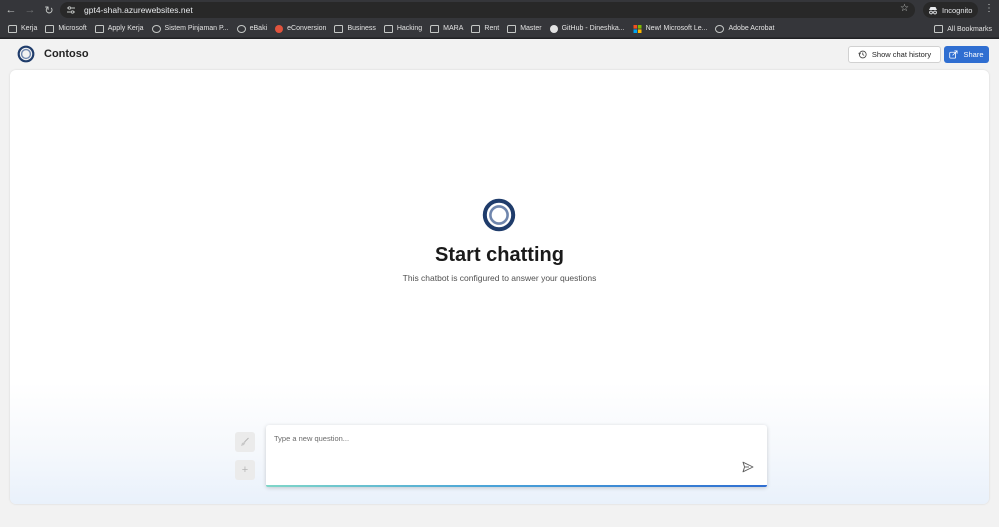 This screenshot has width=999, height=527. What do you see at coordinates (485, 28) in the screenshot?
I see `bookmark-item: Rent` at bounding box center [485, 28].